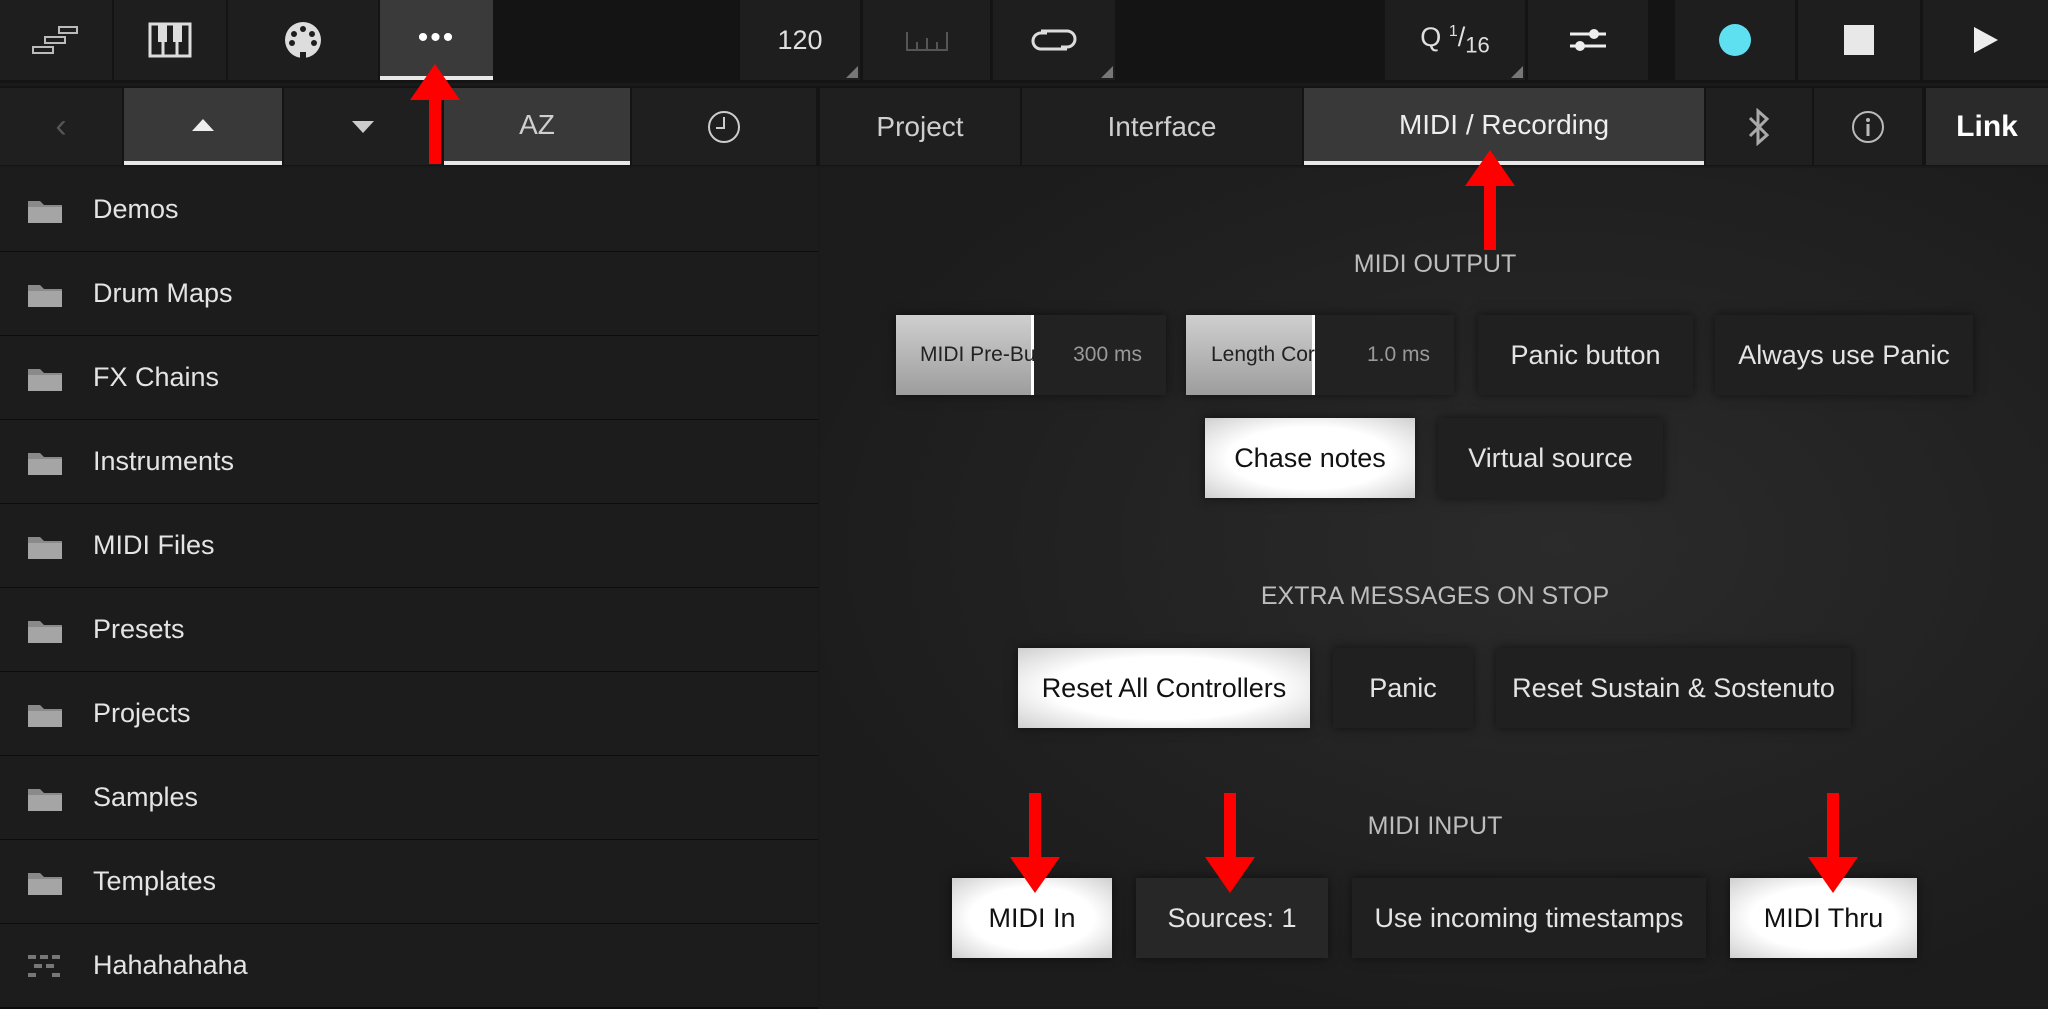 The image size is (2048, 1009). Describe the element at coordinates (170, 965) in the screenshot. I see `file-name: Hahahahaha` at that location.